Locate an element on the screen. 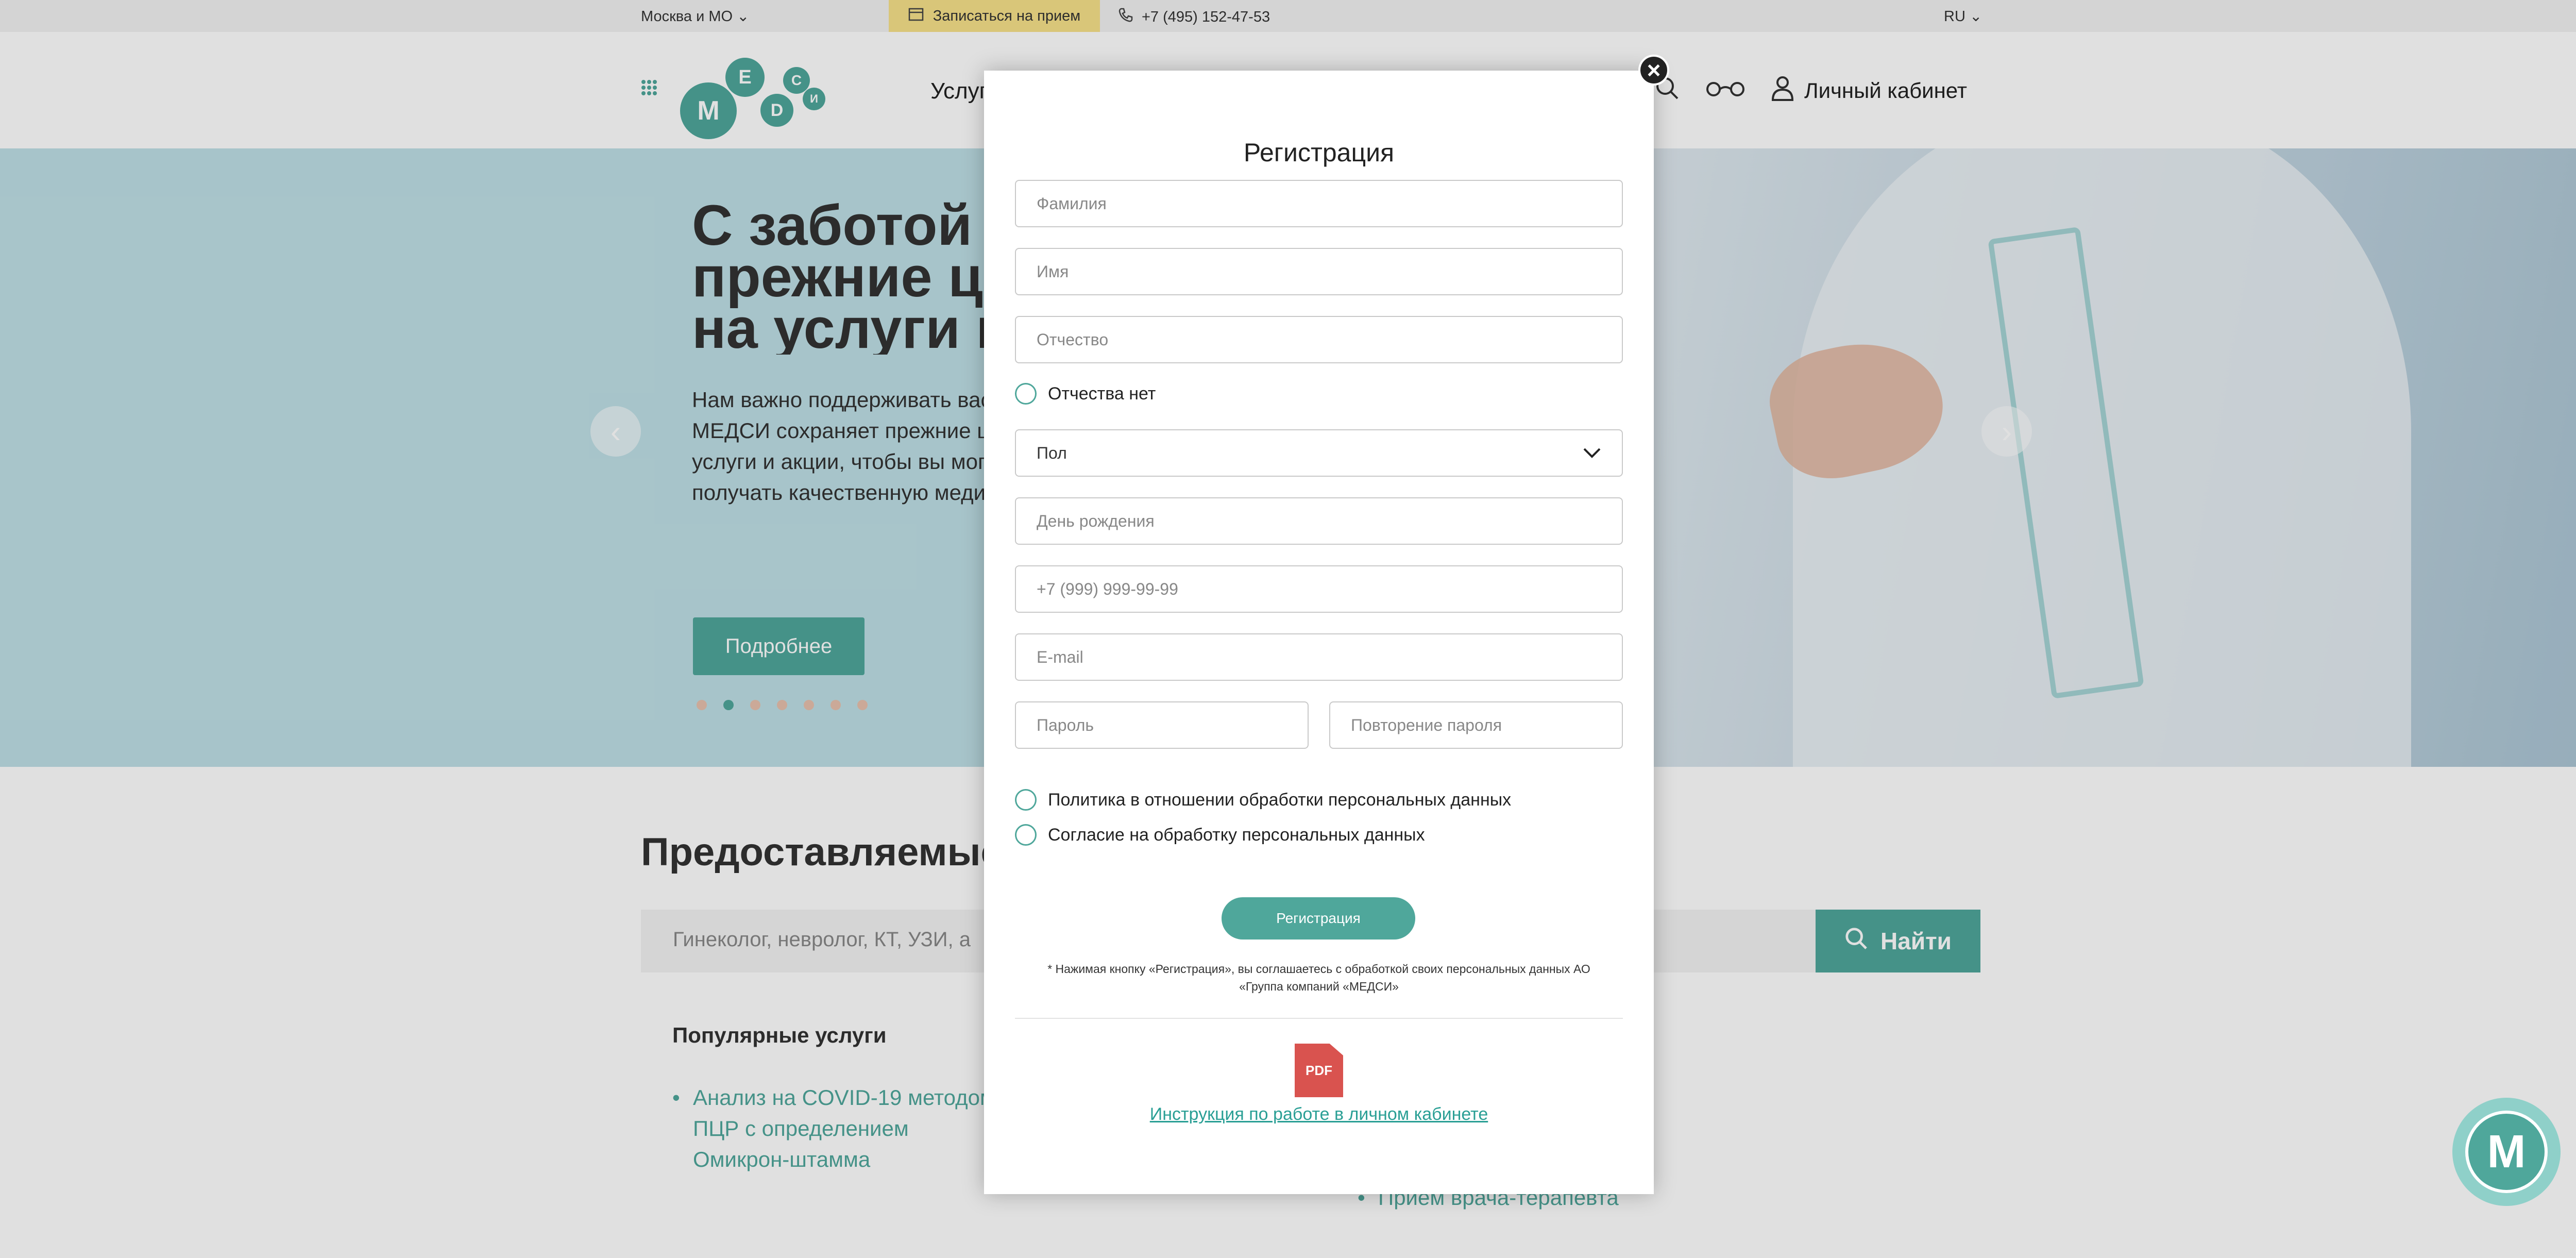  middlename-input: Отчество is located at coordinates (1319, 339).